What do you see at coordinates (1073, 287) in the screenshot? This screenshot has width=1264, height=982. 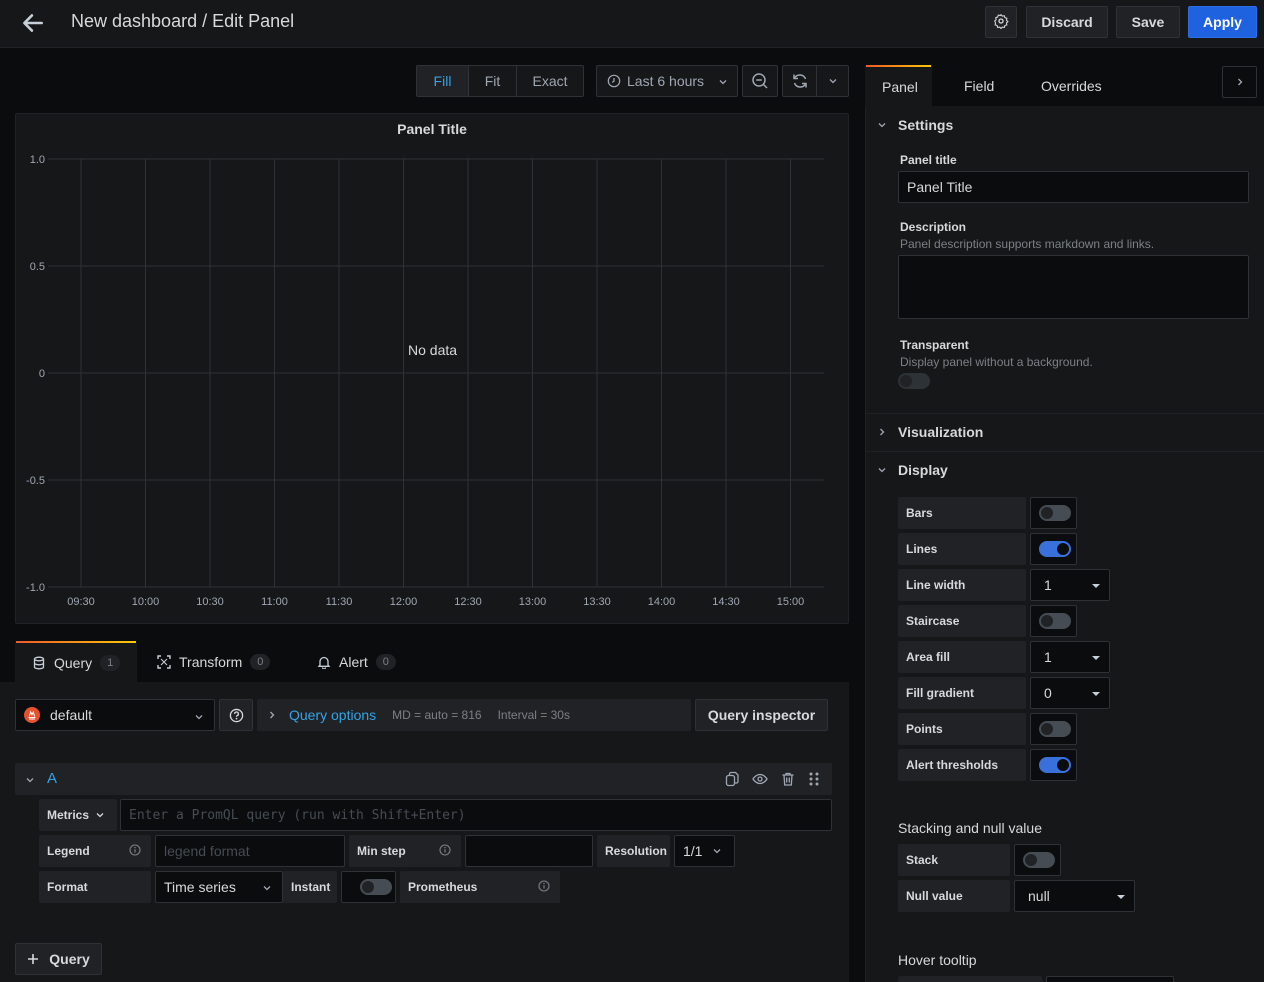 I see `description-textarea` at bounding box center [1073, 287].